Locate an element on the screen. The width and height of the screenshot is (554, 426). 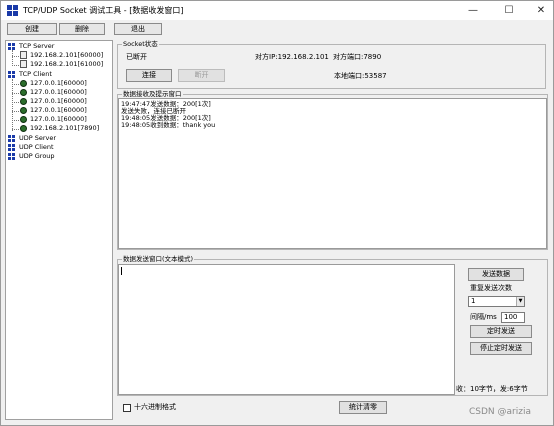
repeat-count-label: 重复发送次数 is located at coordinates (491, 288).